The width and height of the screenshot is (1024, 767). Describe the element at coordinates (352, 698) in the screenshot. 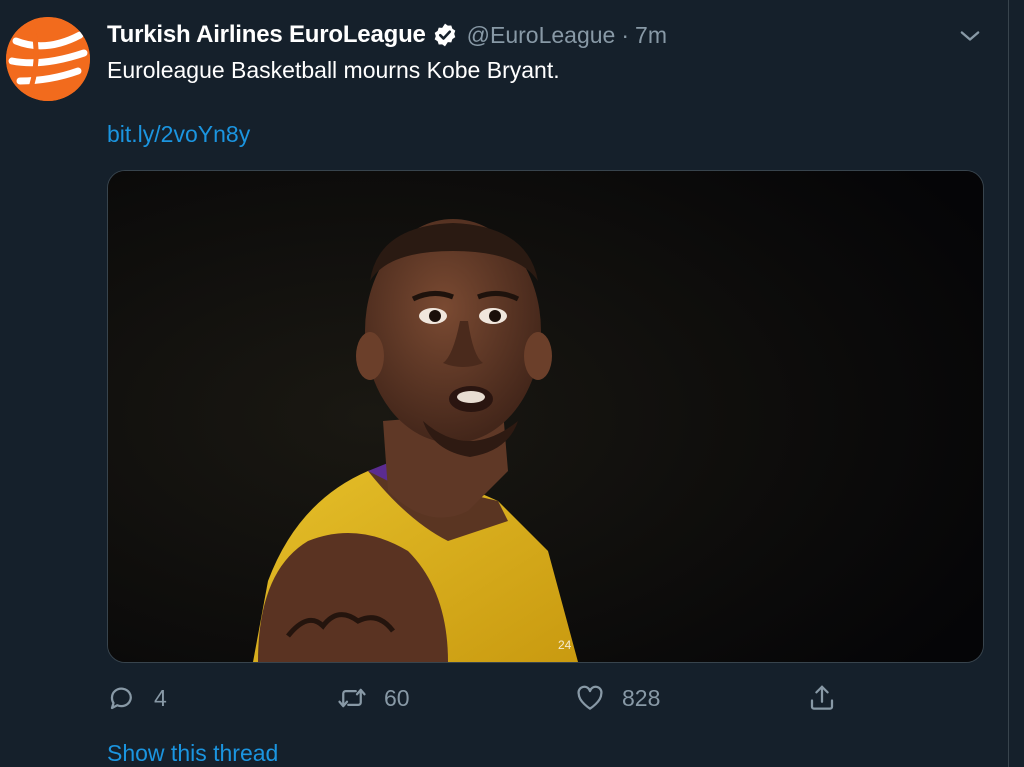

I see `retweet-icon` at that location.